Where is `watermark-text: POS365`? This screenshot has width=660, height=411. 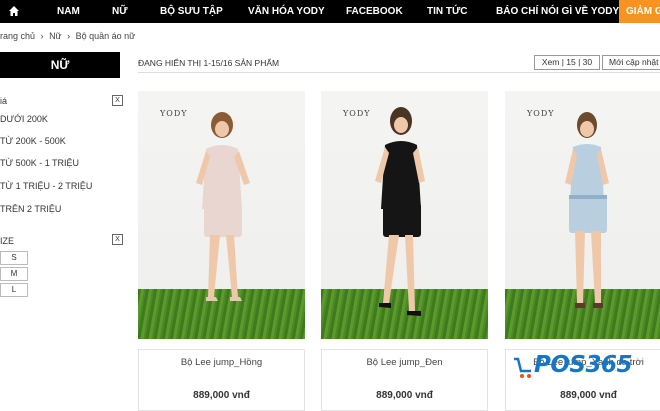
watermark-text: POS365 is located at coordinates (583, 365).